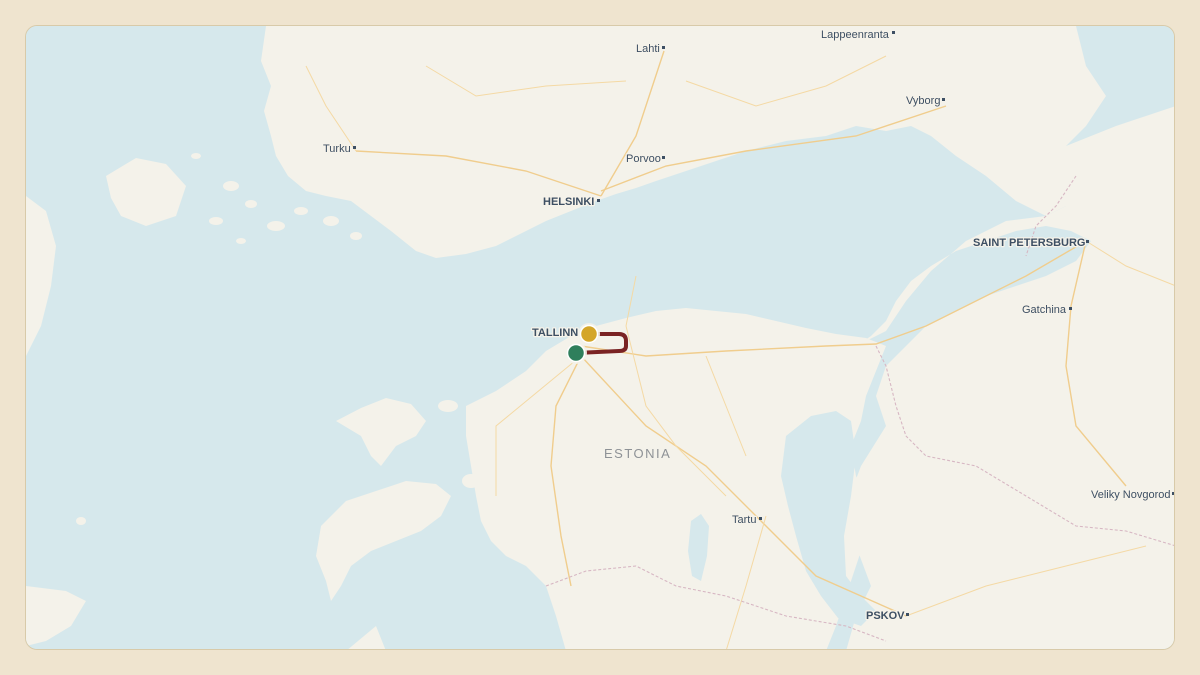 The width and height of the screenshot is (1200, 675). Describe the element at coordinates (885, 616) in the screenshot. I see `city-label-pskov: PSKOV` at that location.